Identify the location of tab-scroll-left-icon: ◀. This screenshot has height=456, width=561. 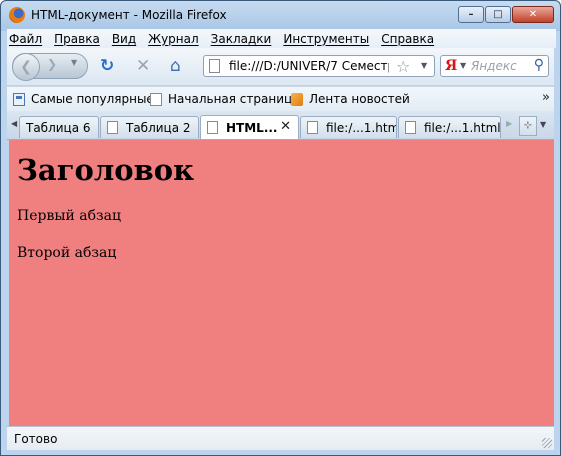
(14, 123).